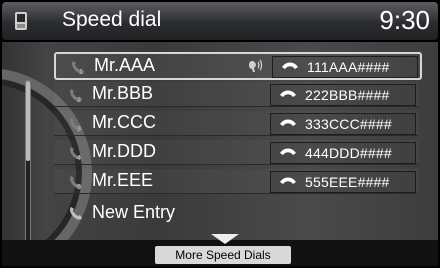 The height and width of the screenshot is (268, 440). Describe the element at coordinates (134, 212) in the screenshot. I see `new-entry-label: New Entry` at that location.